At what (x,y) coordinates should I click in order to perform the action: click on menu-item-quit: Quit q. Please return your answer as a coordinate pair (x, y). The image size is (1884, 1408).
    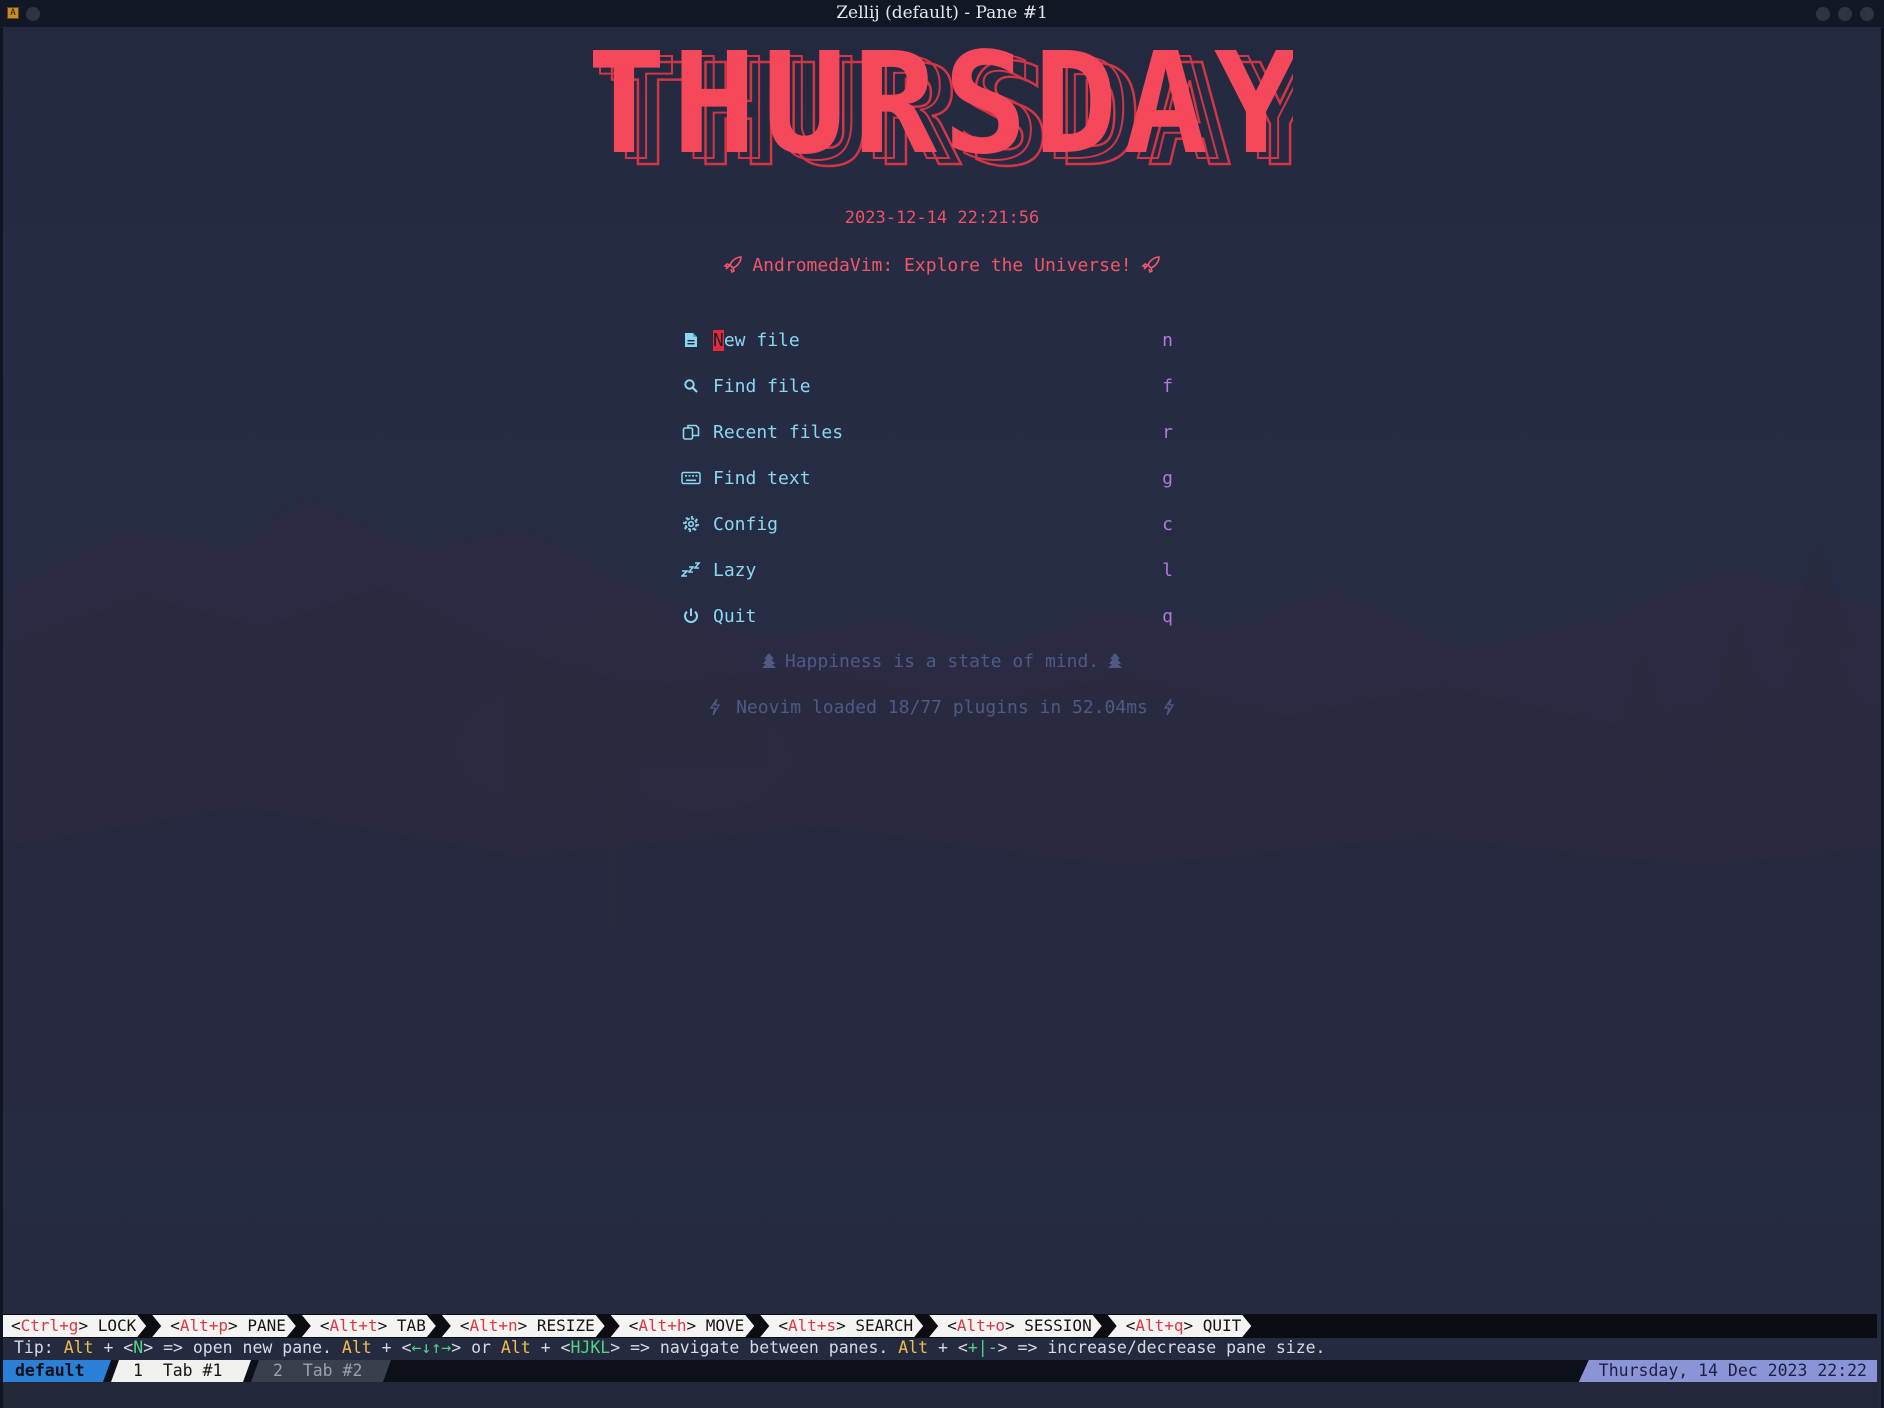
    Looking at the image, I should click on (936, 616).